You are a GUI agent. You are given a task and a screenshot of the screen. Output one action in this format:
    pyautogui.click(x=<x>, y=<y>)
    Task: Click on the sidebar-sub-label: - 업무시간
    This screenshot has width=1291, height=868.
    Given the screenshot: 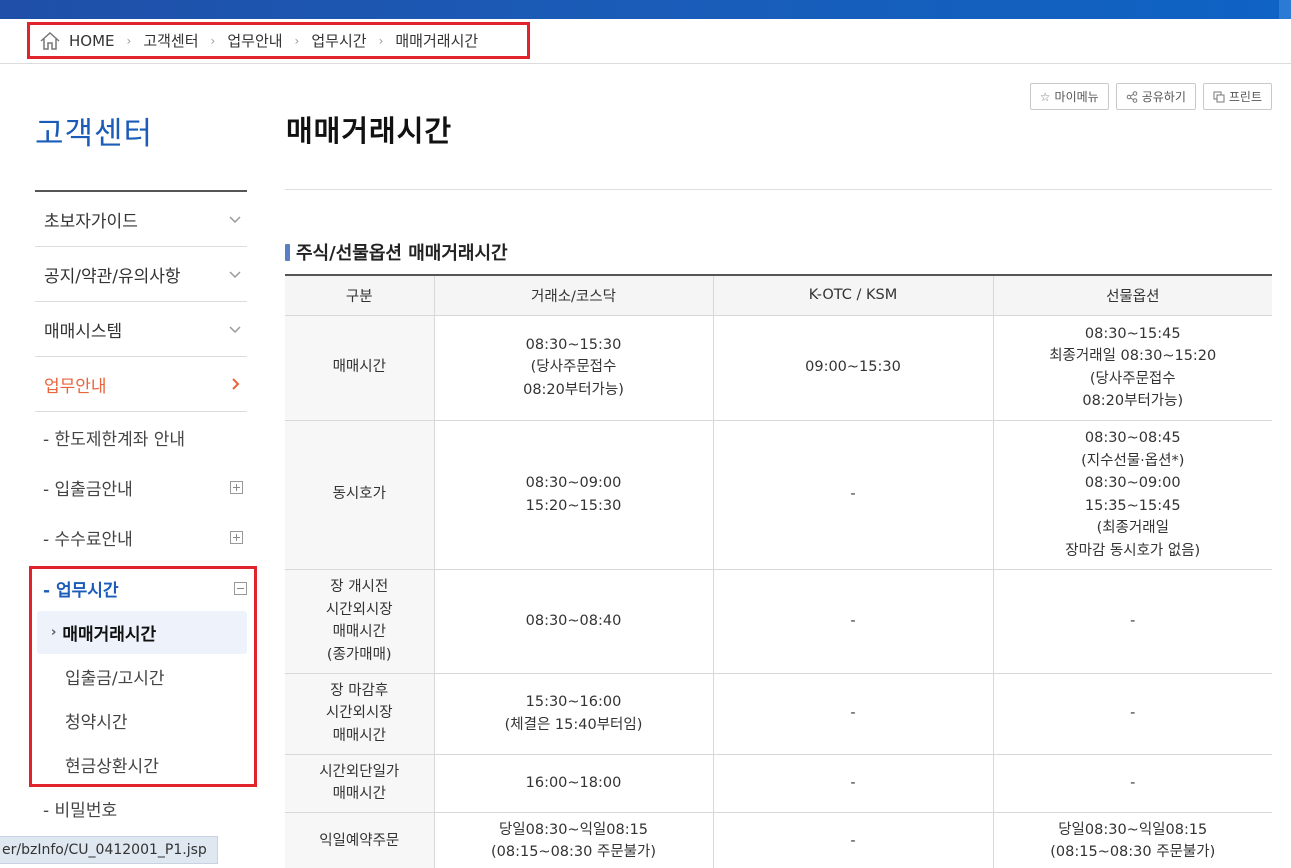 What is the action you would take?
    pyautogui.click(x=81, y=590)
    